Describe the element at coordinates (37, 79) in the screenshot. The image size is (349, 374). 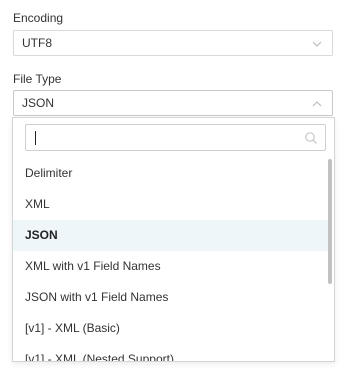
I see `file-type-label: File Type` at that location.